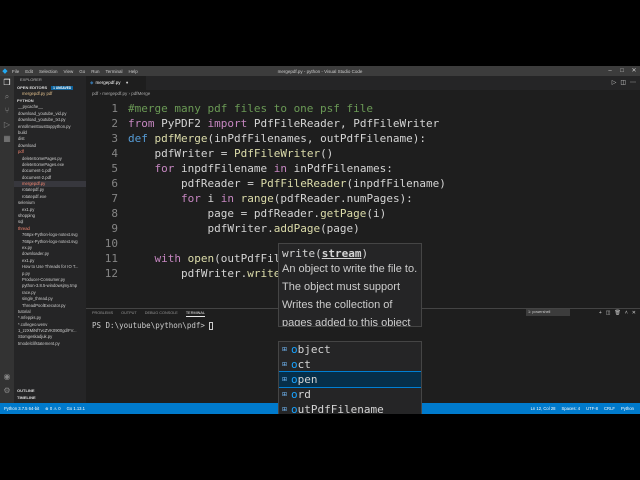 This screenshot has height=480, width=640. I want to click on breadcrumb: pdf › mergepdf.py › pdfMerge, so click(363, 94).